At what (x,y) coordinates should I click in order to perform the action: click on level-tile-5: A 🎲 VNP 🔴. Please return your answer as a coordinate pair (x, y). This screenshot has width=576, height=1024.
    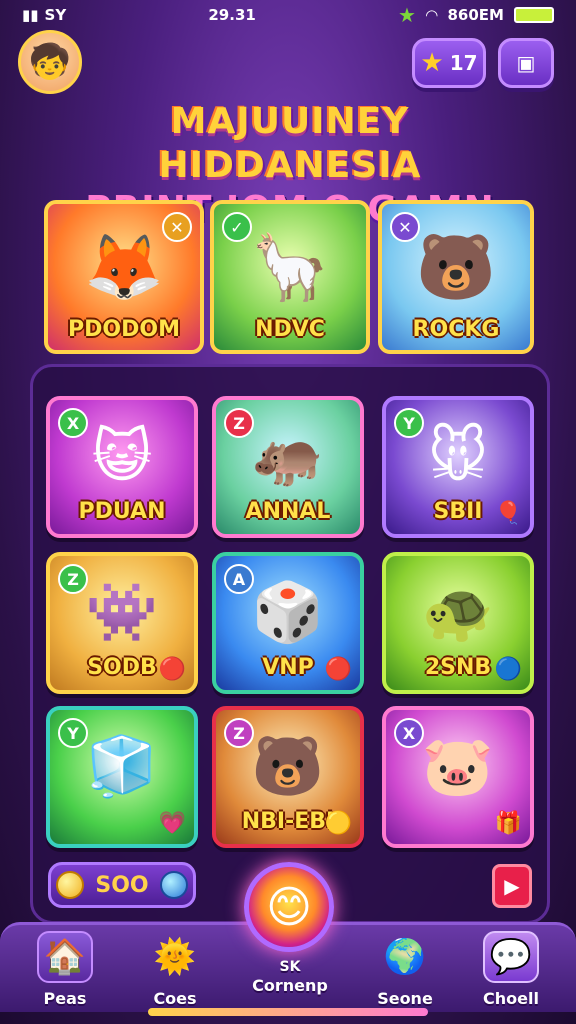
    Looking at the image, I should click on (288, 623).